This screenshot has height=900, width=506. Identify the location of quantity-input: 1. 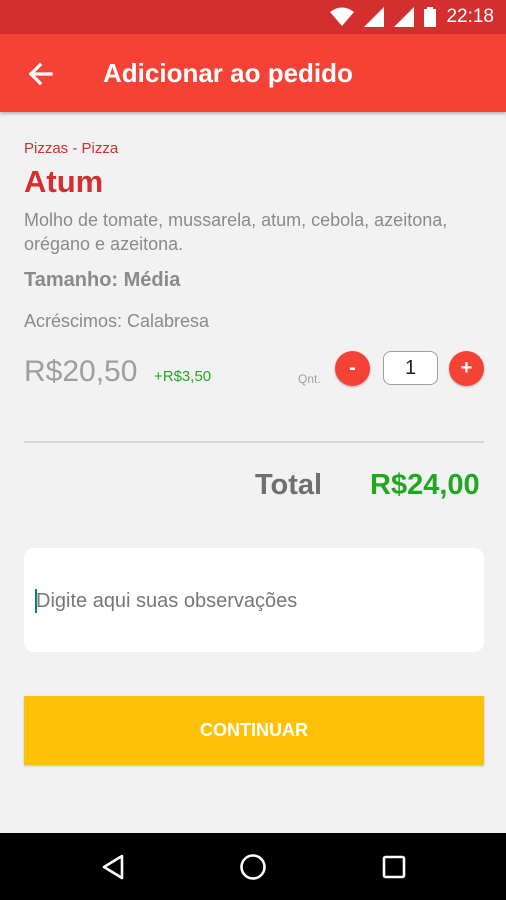
(410, 368).